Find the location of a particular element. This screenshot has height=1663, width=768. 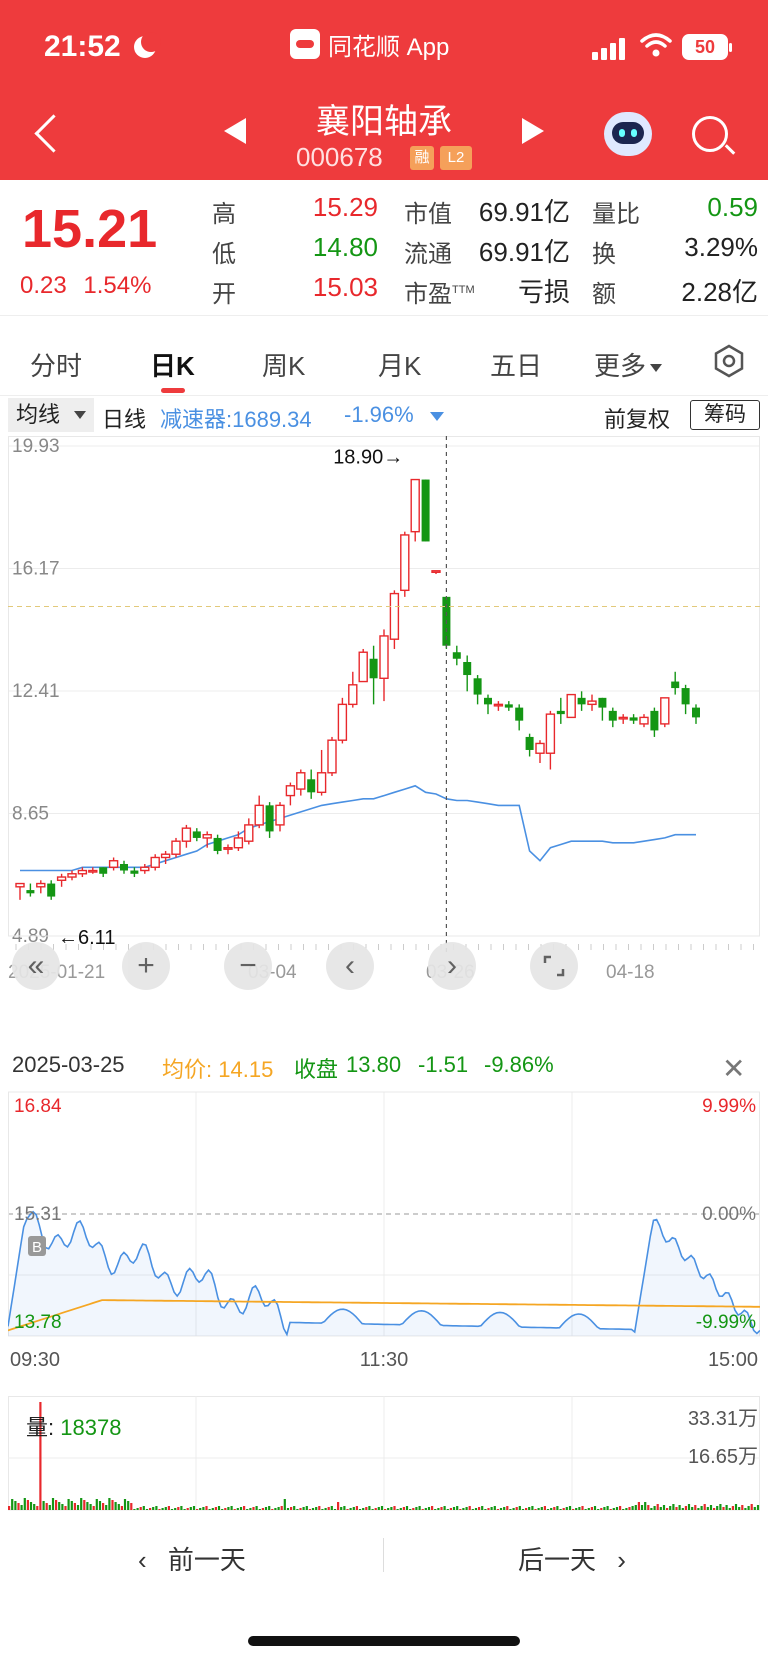

zoom-out-button: − is located at coordinates (248, 966).